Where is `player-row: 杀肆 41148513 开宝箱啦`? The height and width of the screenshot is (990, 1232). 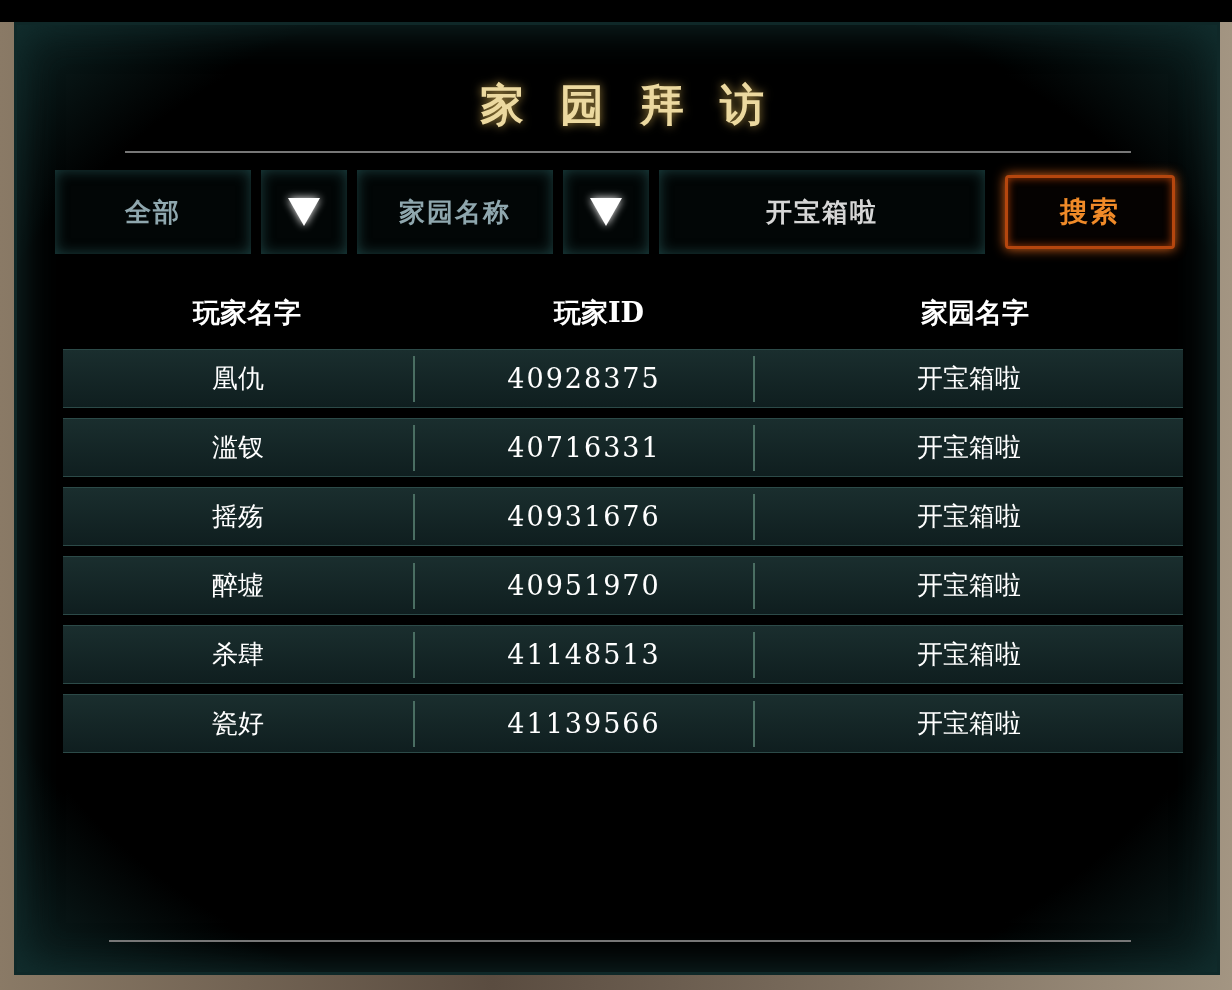
player-row: 杀肆 41148513 开宝箱啦 is located at coordinates (623, 654).